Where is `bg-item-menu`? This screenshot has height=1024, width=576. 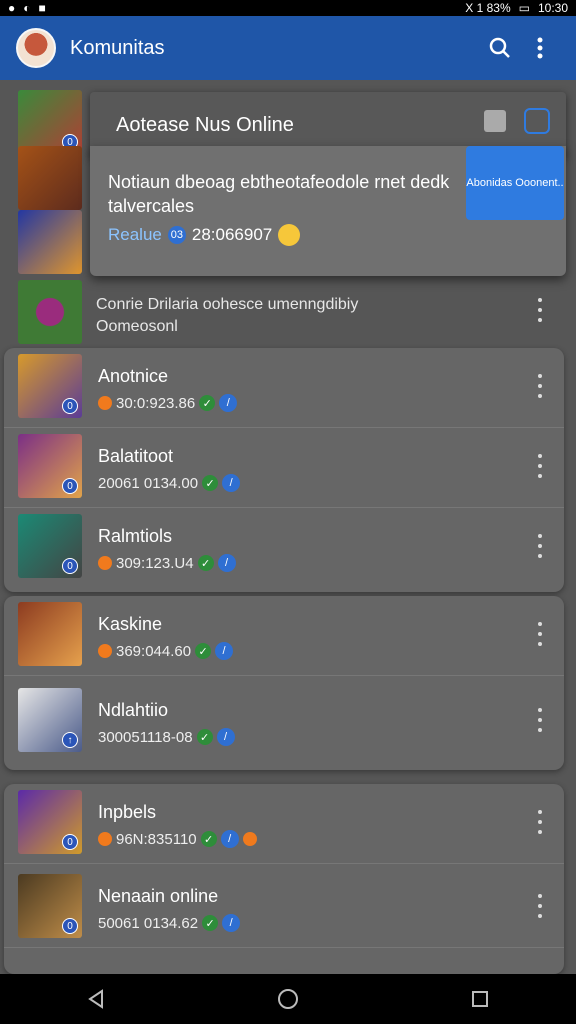 bg-item-menu is located at coordinates (540, 310).